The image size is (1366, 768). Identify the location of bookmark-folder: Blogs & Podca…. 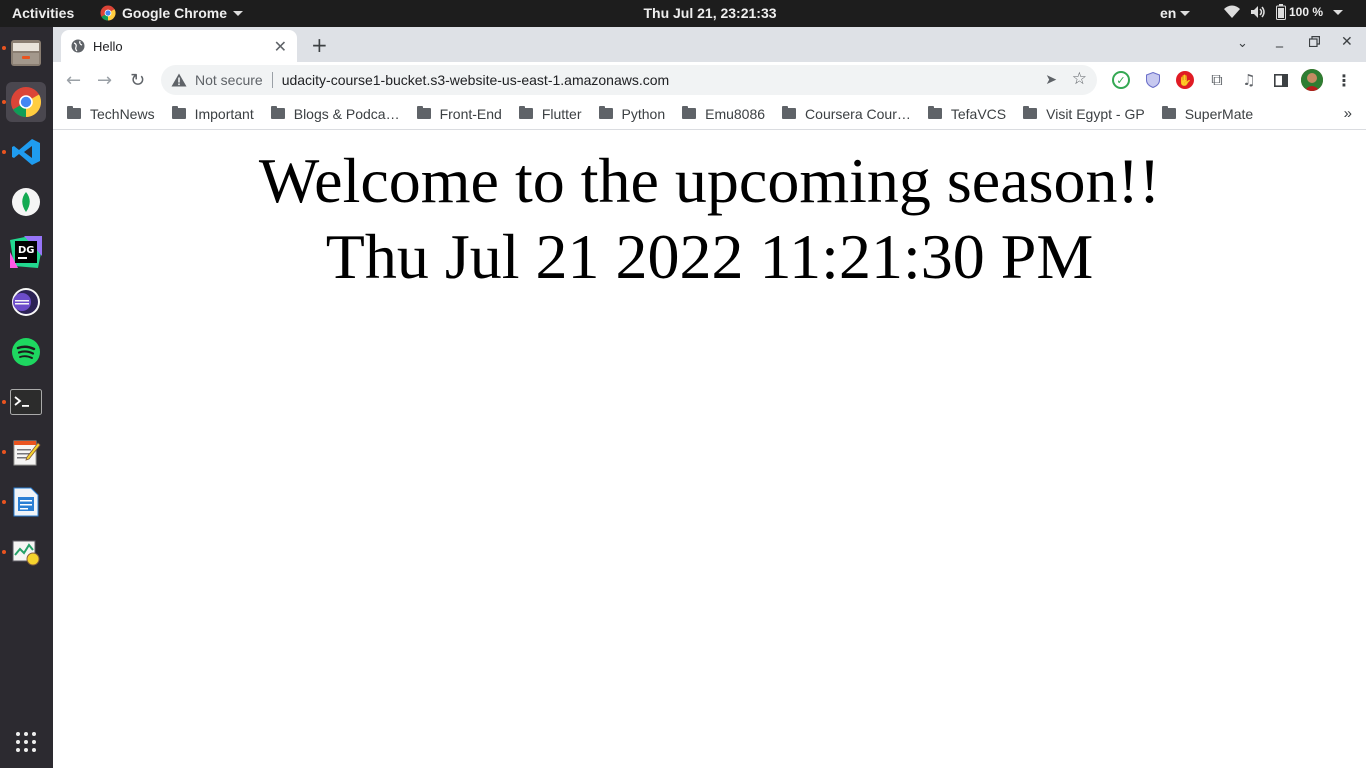
(335, 113).